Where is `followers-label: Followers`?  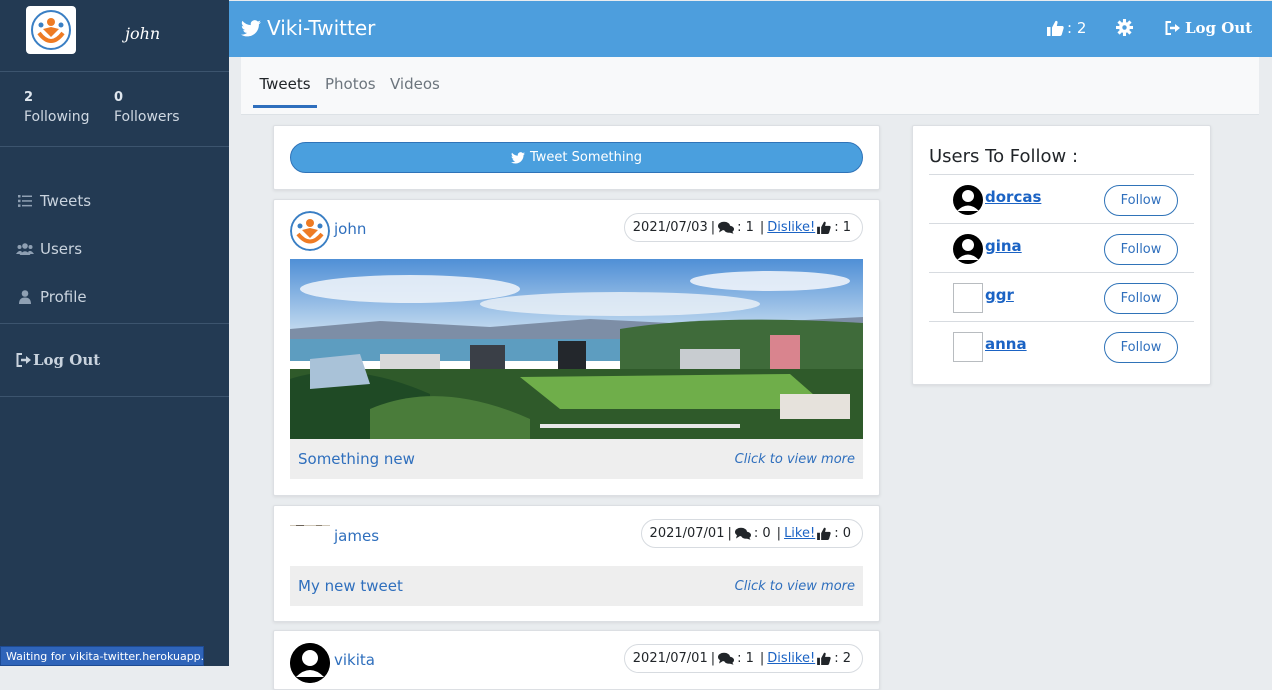
followers-label: Followers is located at coordinates (147, 117).